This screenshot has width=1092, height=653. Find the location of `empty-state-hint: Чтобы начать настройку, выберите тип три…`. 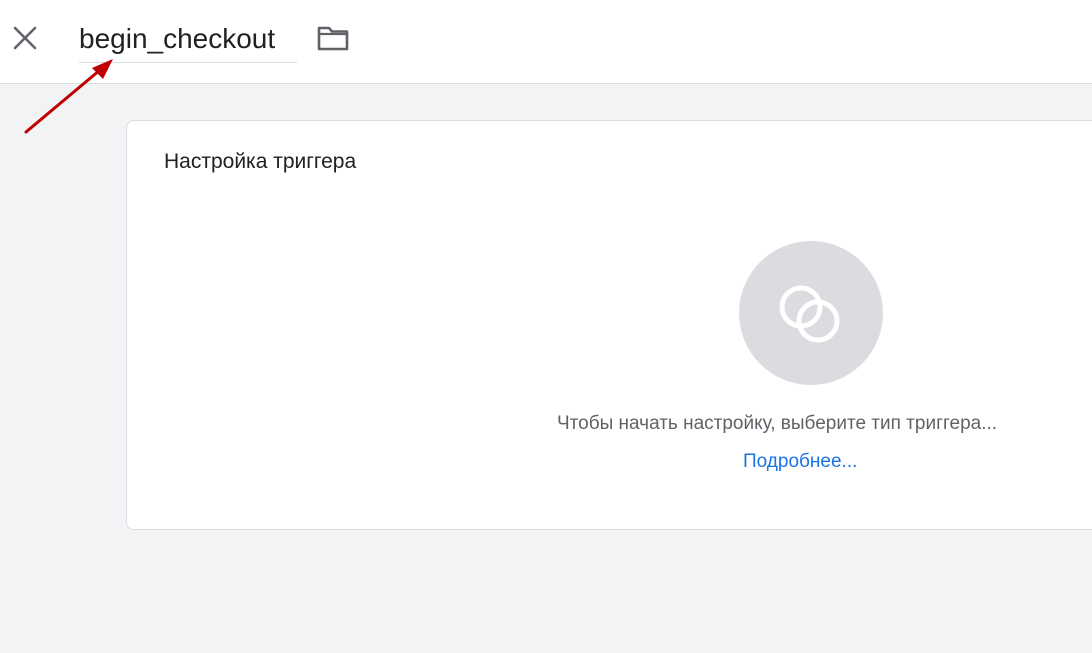

empty-state-hint: Чтобы начать настройку, выберите тип три… is located at coordinates (777, 423).